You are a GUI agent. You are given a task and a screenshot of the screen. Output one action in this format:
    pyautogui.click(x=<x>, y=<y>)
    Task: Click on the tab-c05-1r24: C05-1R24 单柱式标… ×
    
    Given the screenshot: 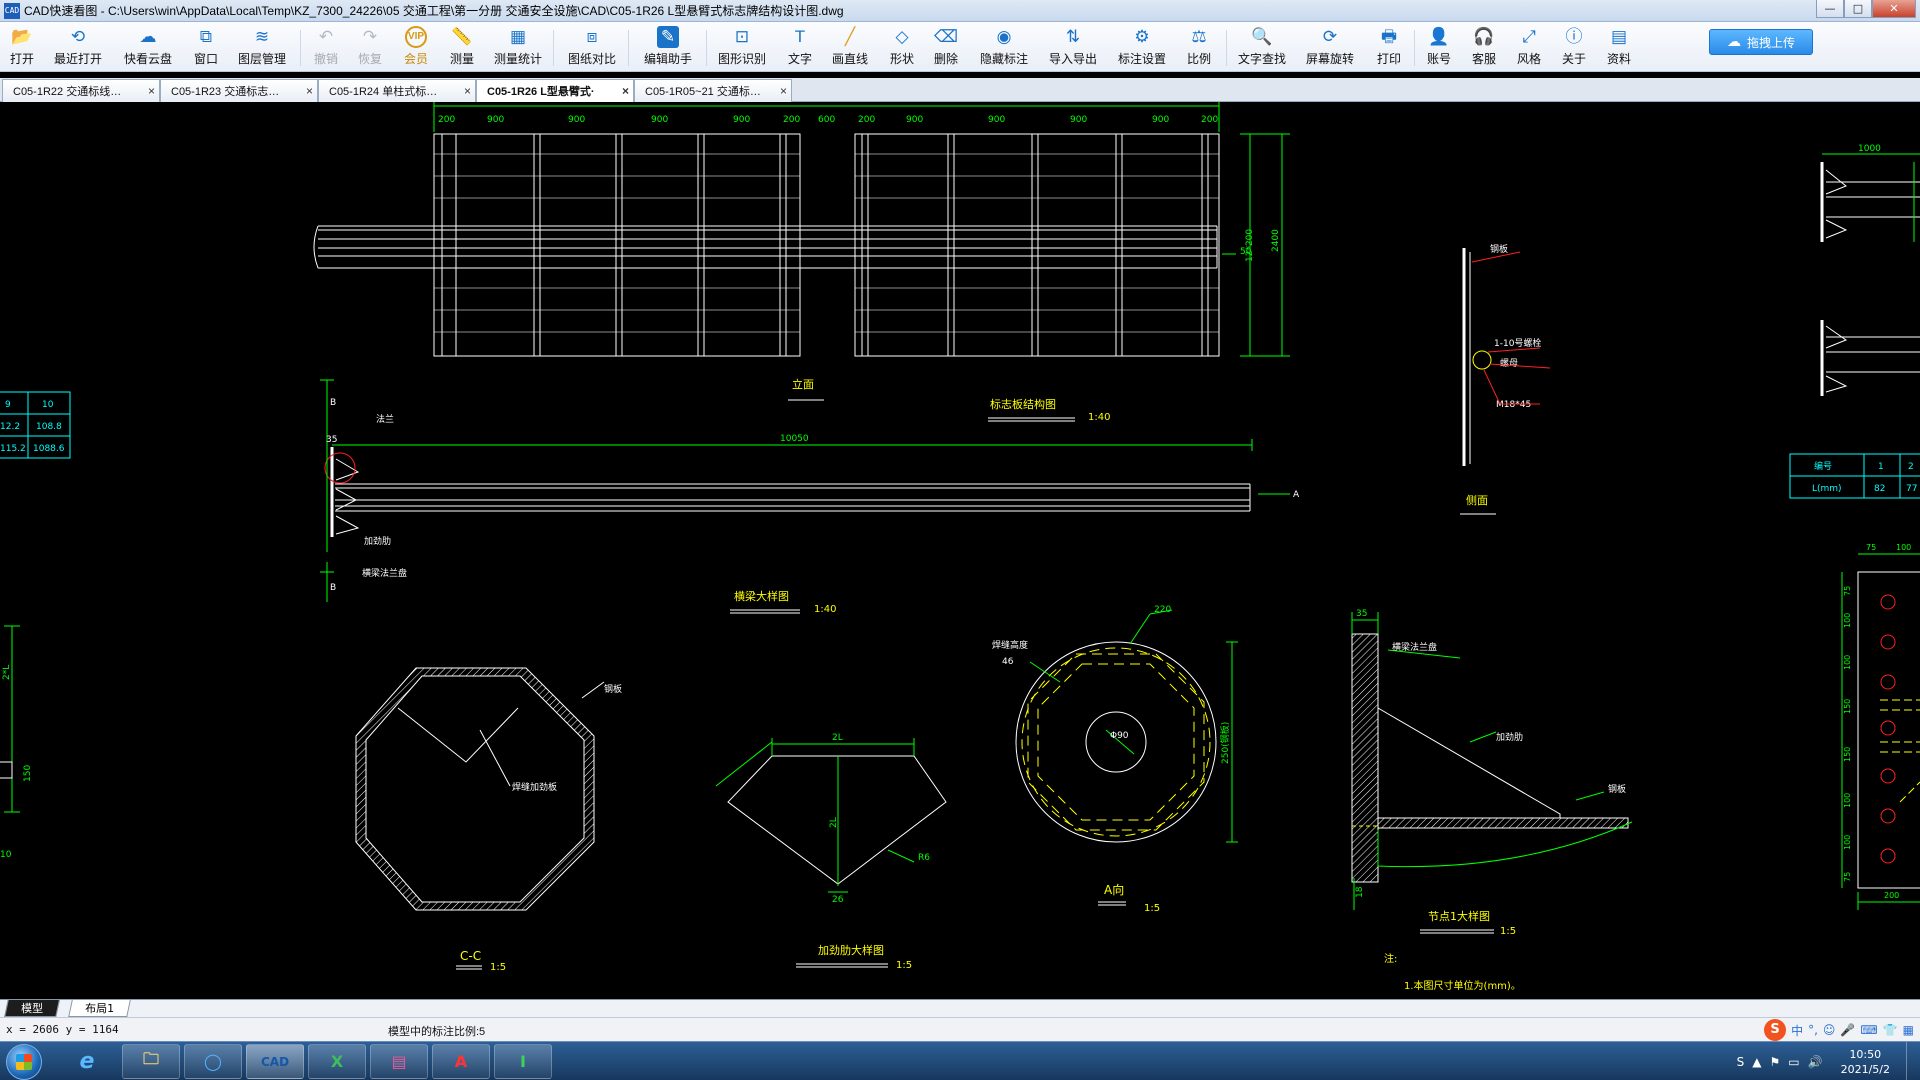 What is the action you would take?
    pyautogui.click(x=397, y=90)
    